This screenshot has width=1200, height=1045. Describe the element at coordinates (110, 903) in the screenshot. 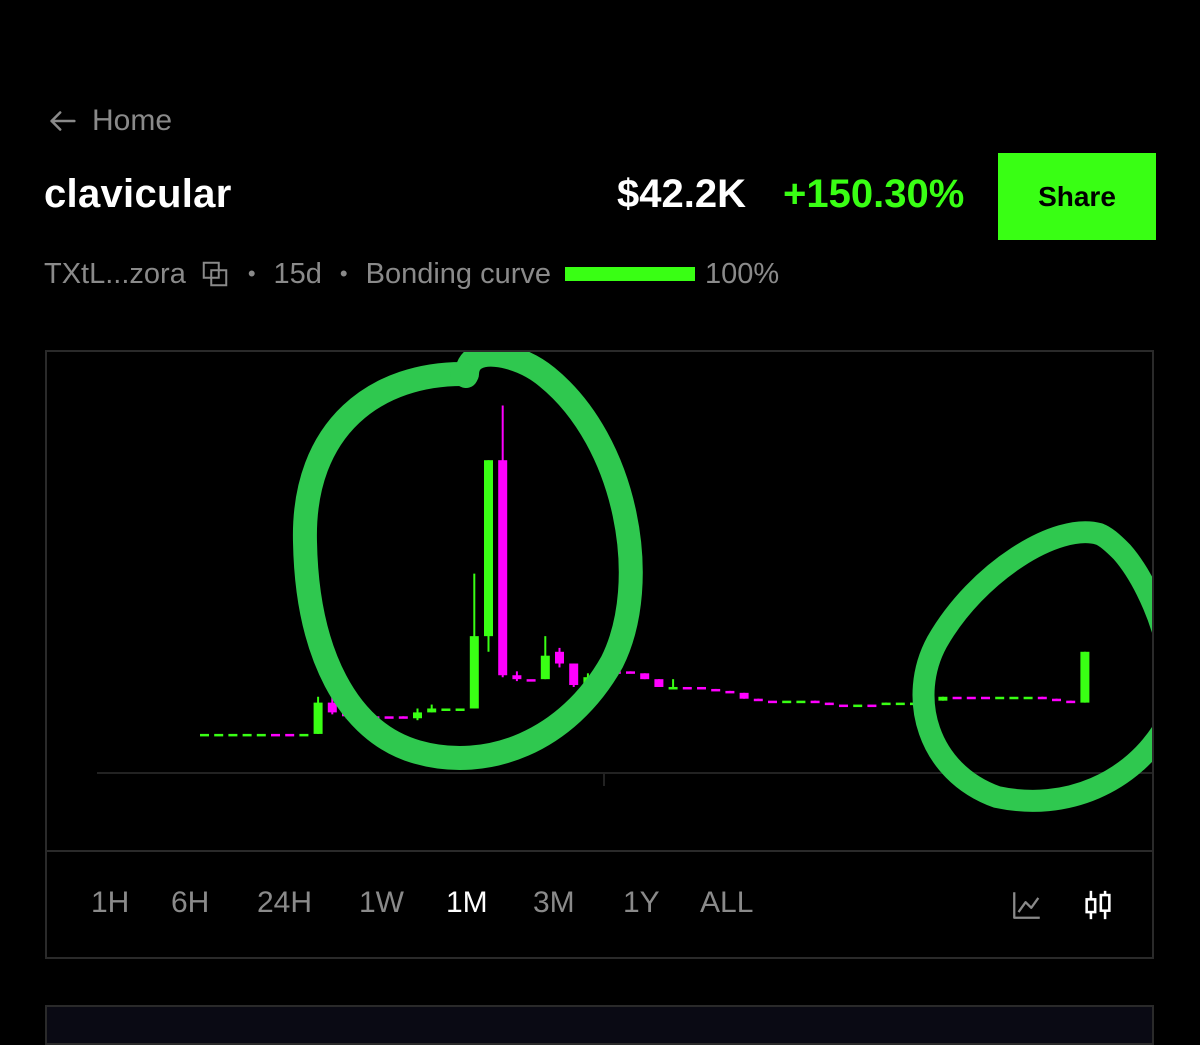

I see `range-tab-1h: 1H` at that location.